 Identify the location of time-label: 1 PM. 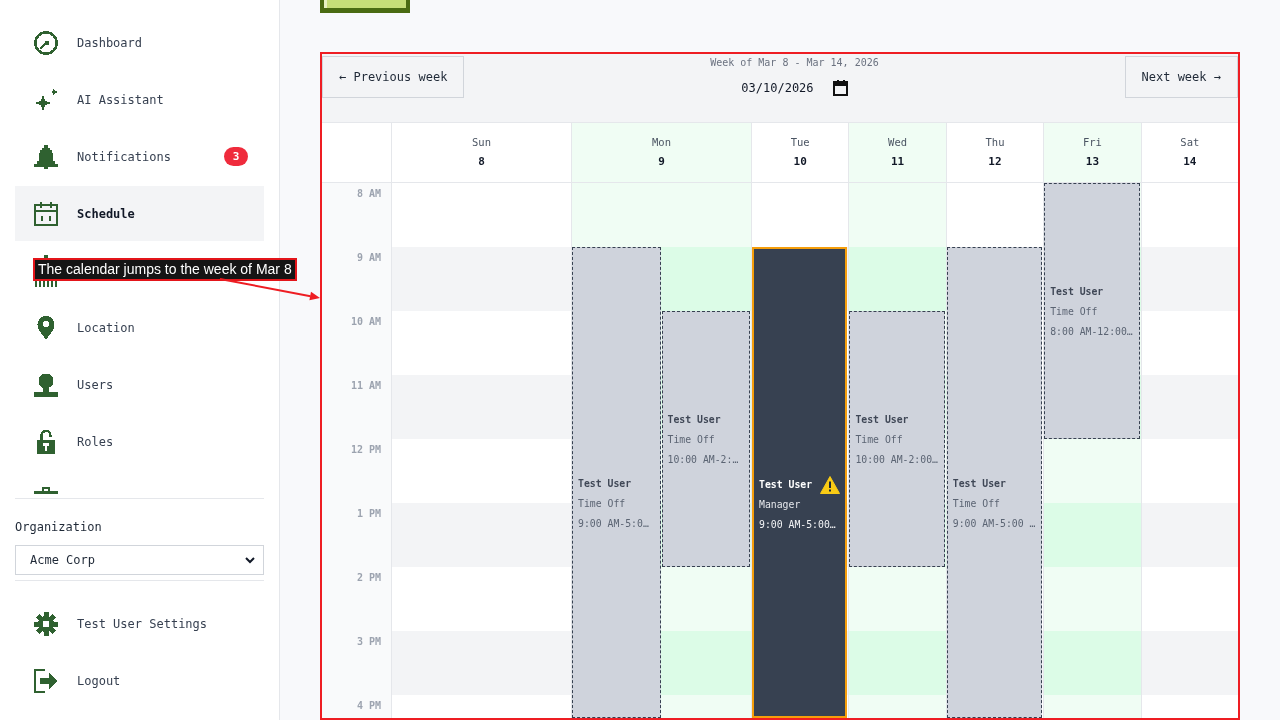
(368, 514).